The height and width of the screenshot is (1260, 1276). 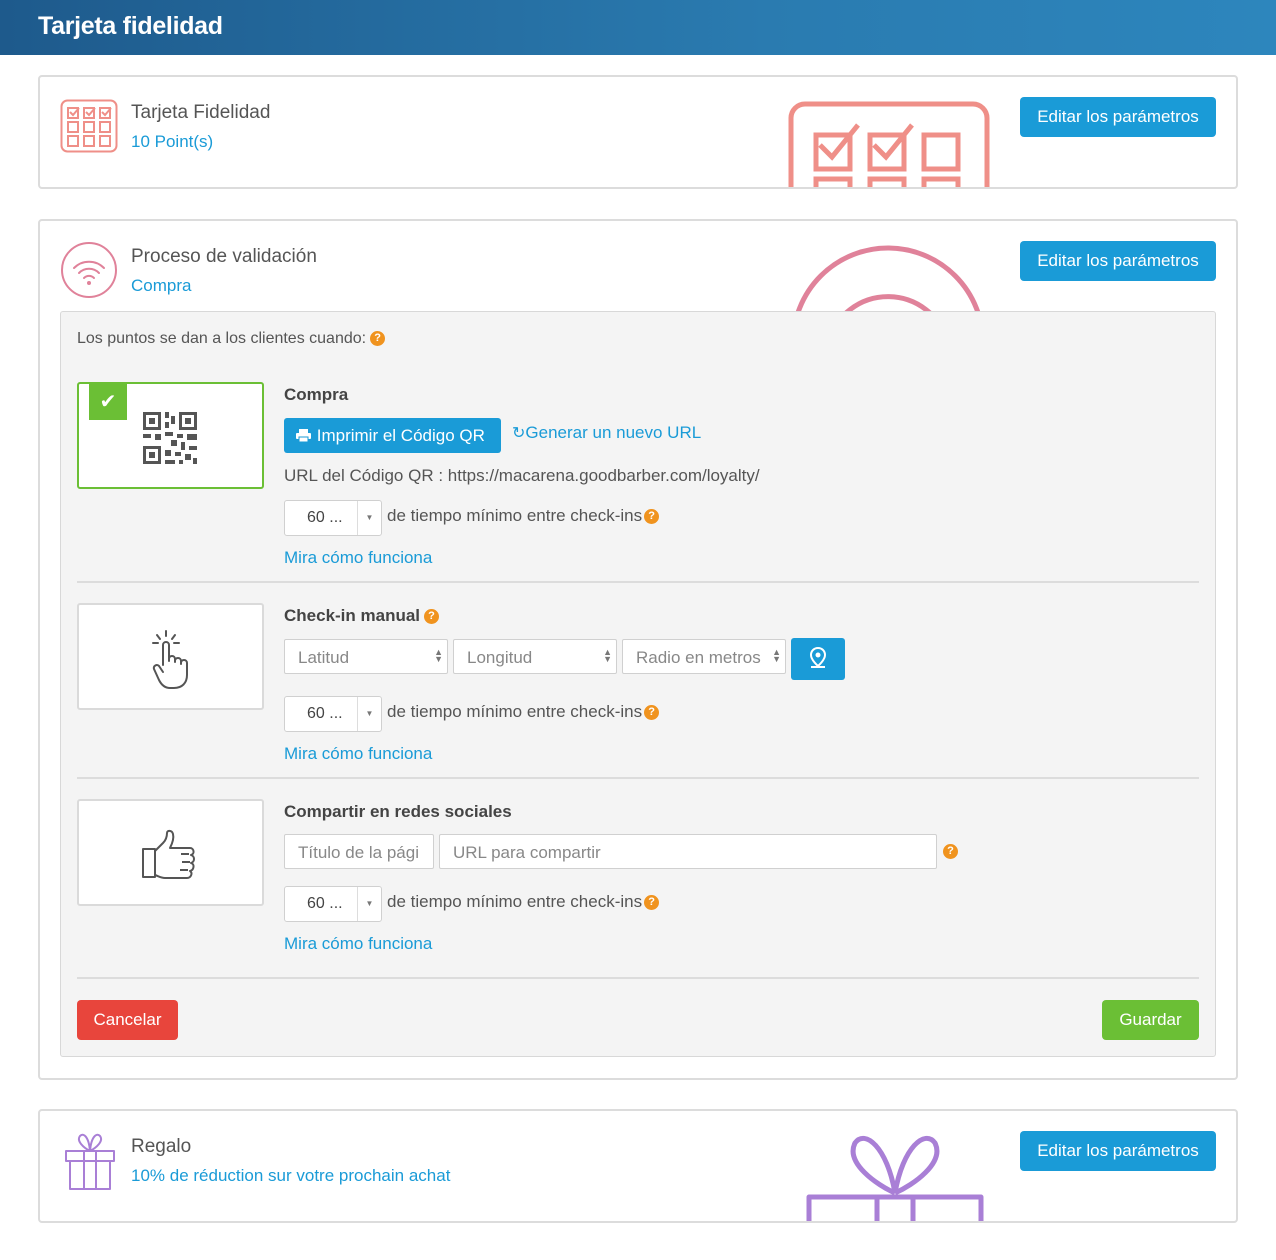 What do you see at coordinates (352, 615) in the screenshot?
I see `manual-checkin-label: Check-in manual` at bounding box center [352, 615].